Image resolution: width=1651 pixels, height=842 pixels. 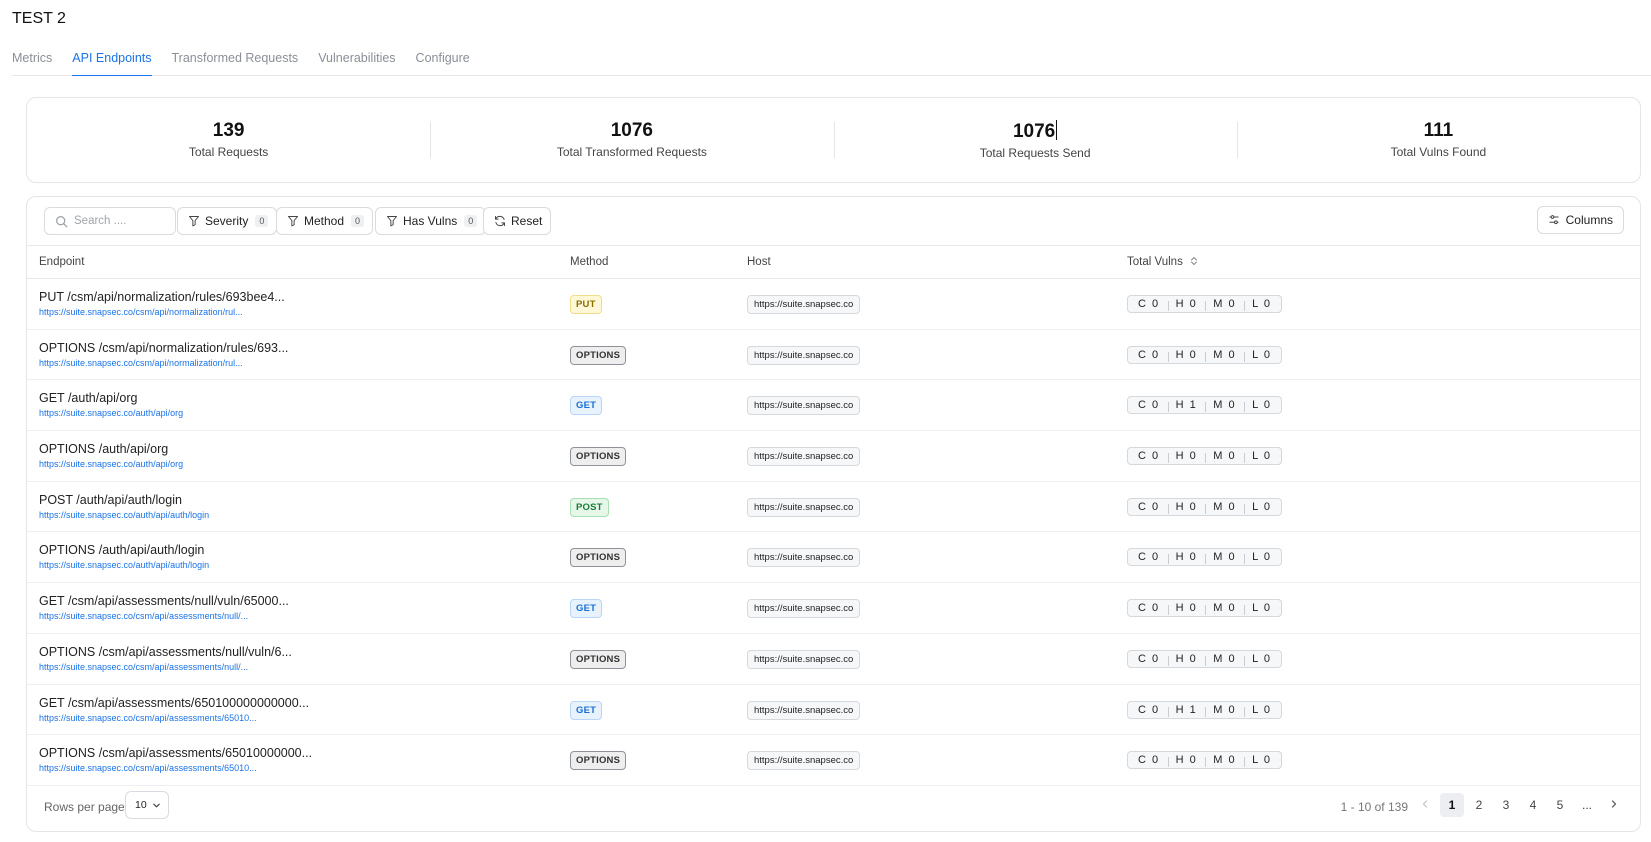 I want to click on method-badge: POST, so click(x=589, y=507).